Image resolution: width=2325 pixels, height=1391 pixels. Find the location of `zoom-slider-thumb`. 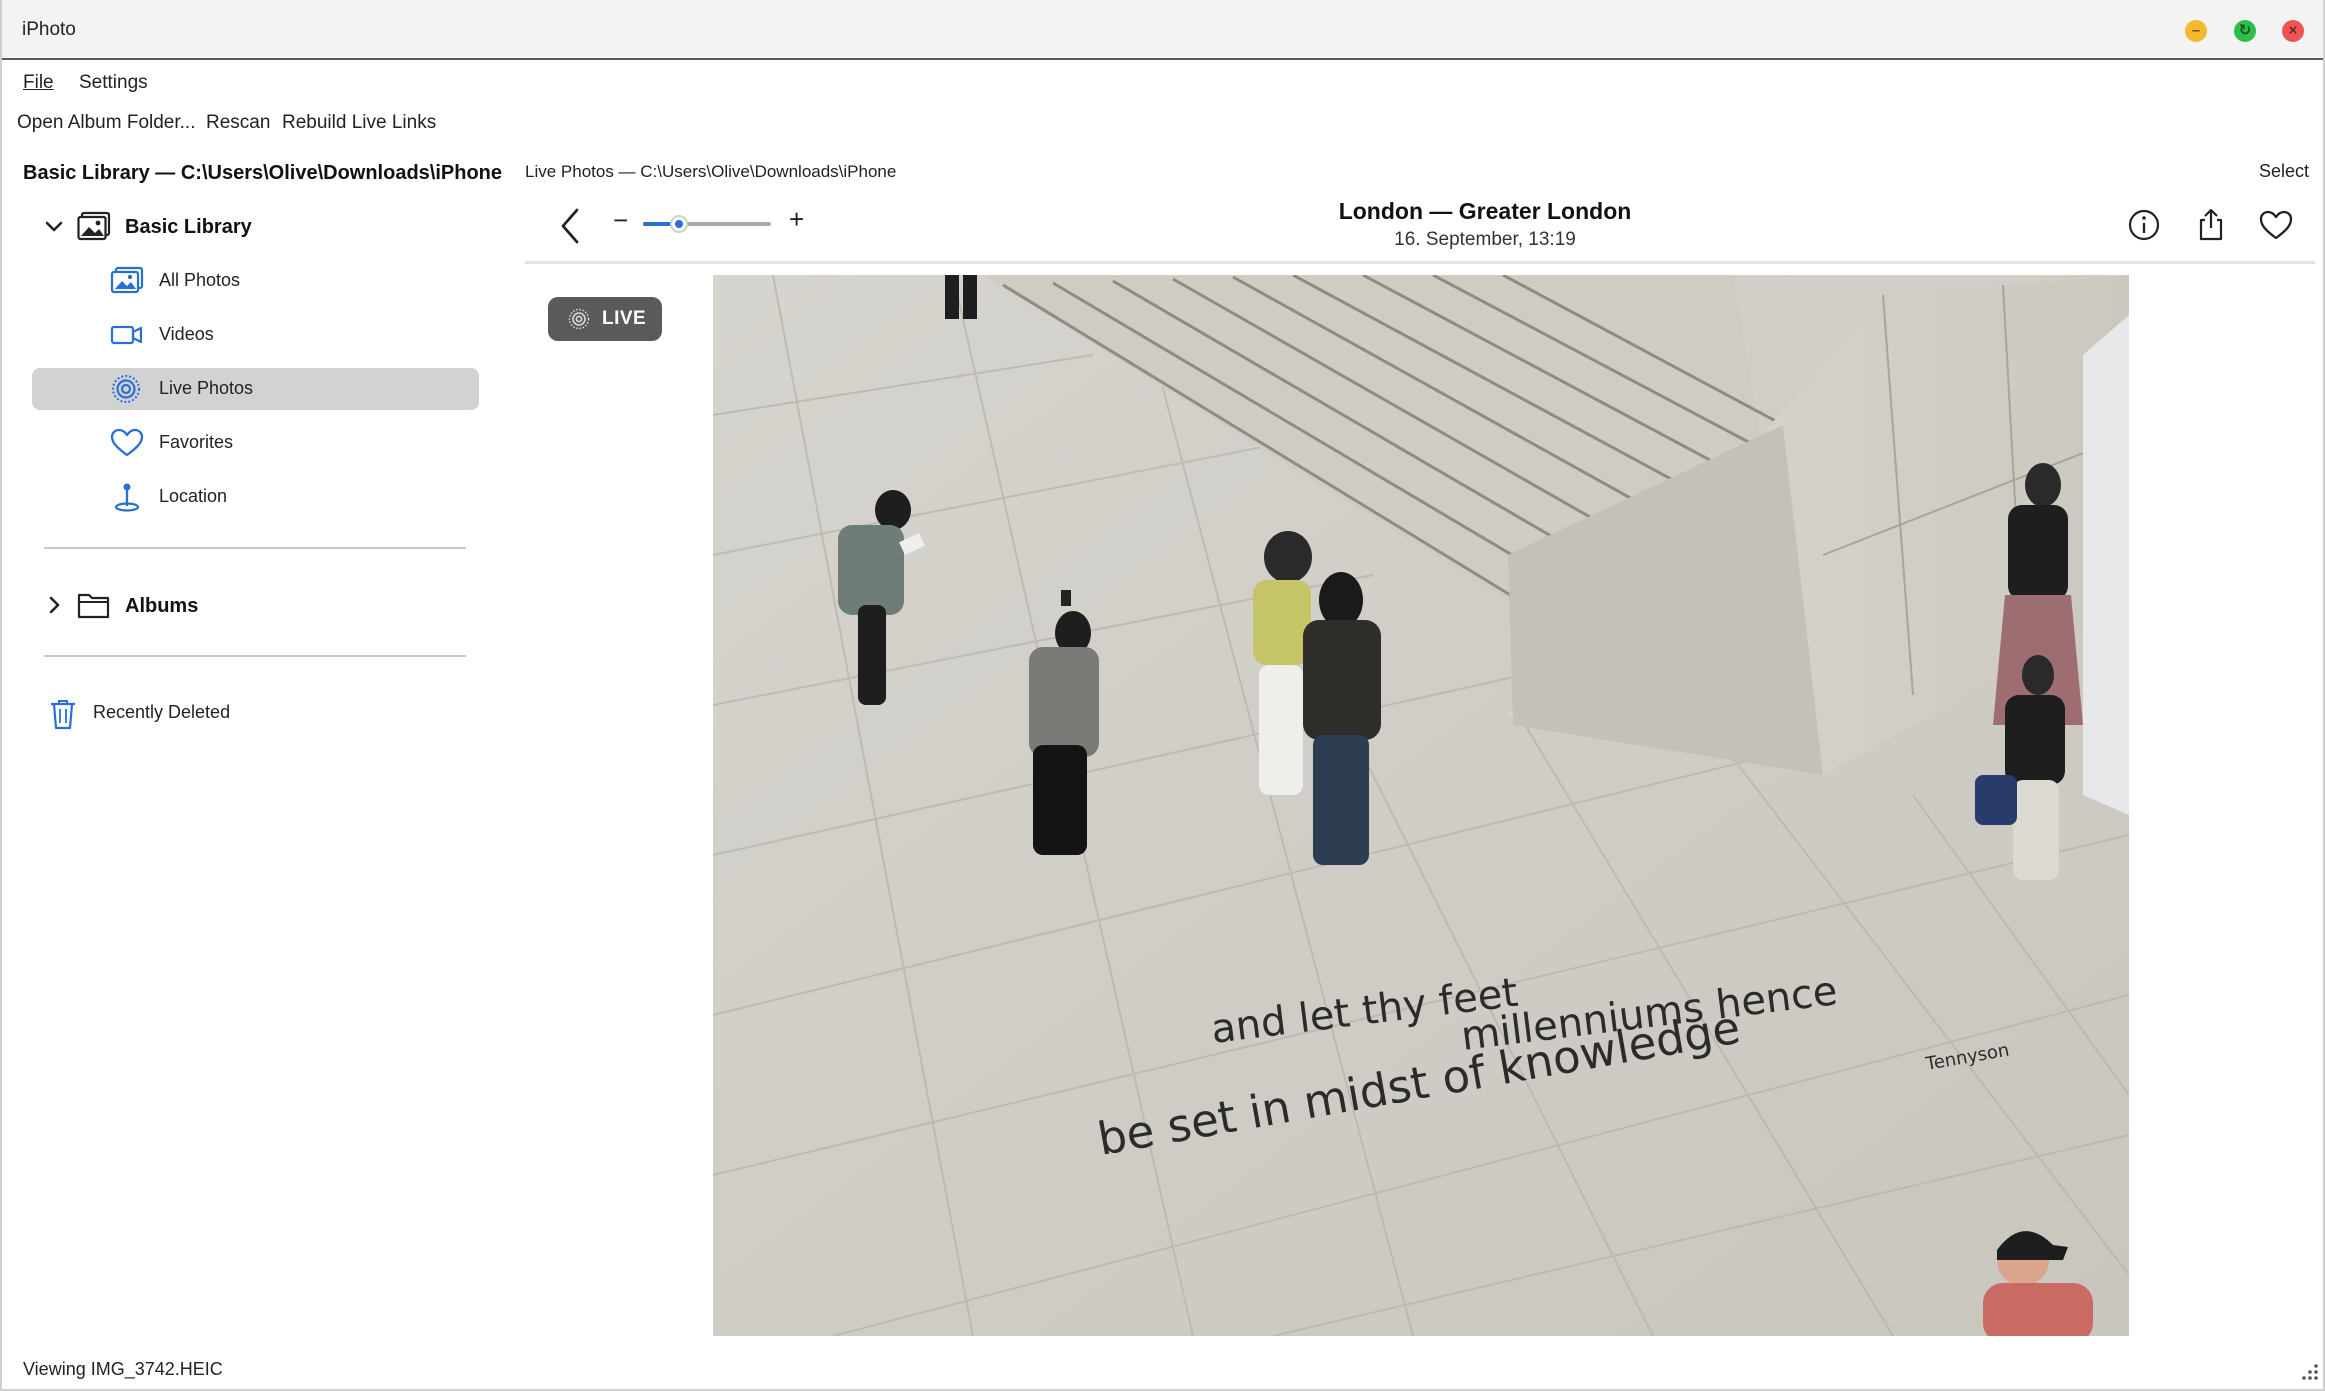

zoom-slider-thumb is located at coordinates (679, 224).